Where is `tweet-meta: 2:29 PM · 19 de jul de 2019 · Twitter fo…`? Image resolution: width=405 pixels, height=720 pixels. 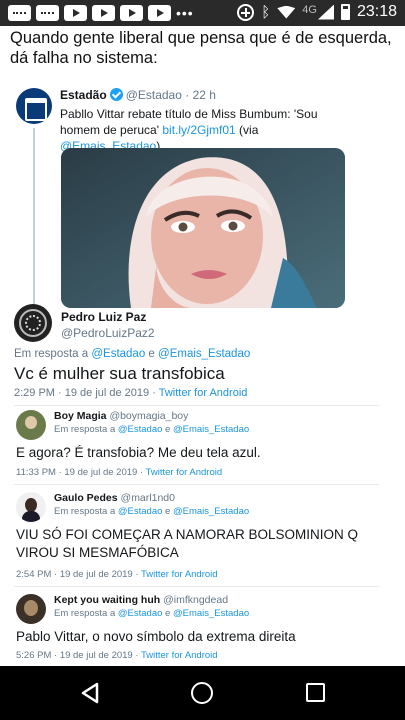
tweet-meta: 2:29 PM · 19 de jul de 2019 · Twitter fo… is located at coordinates (130, 393).